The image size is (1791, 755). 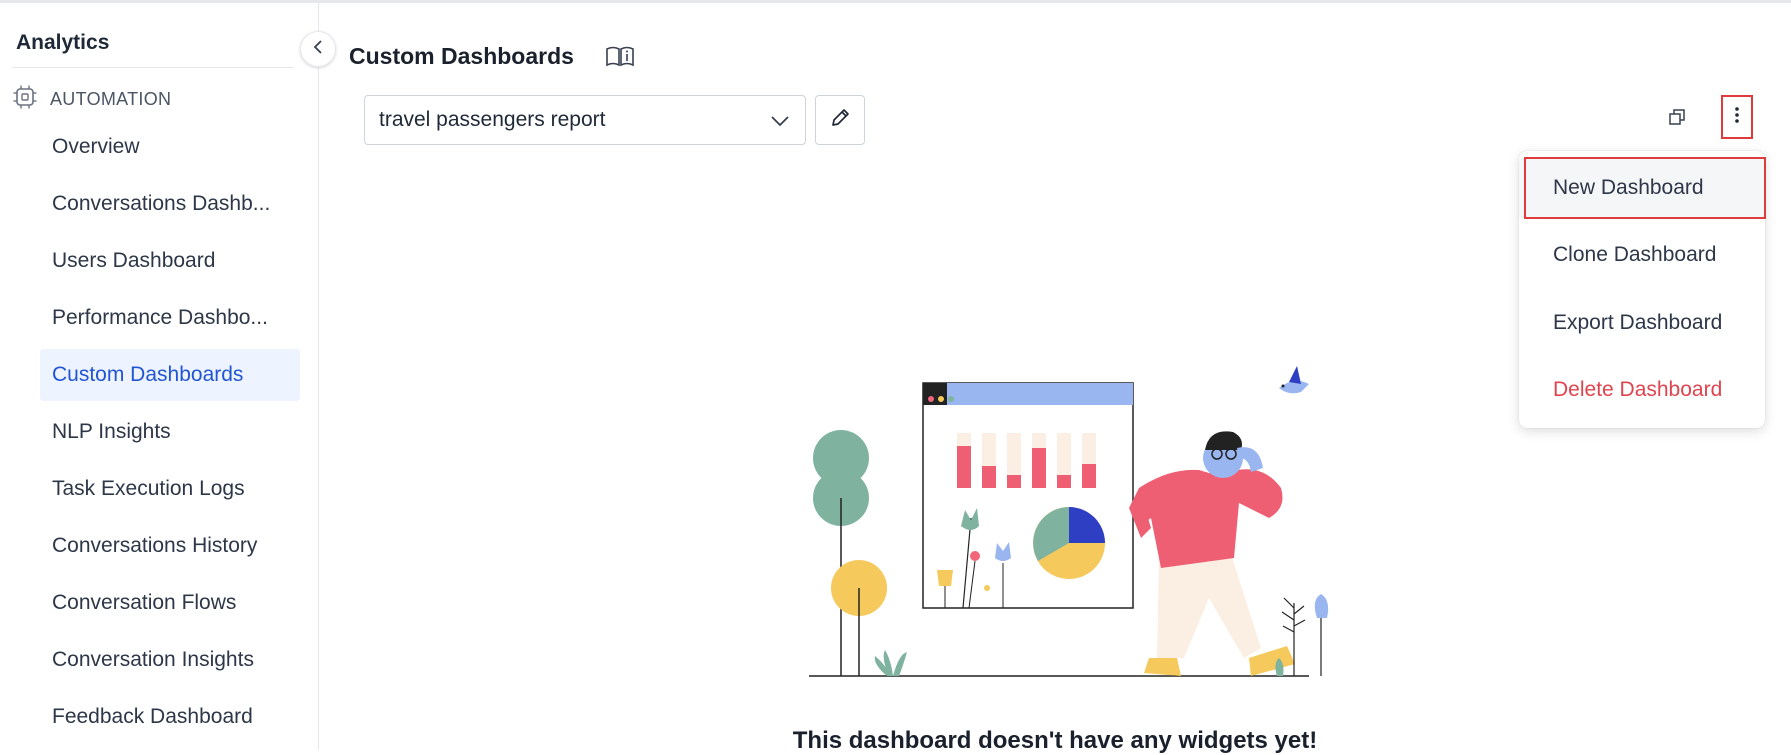 I want to click on book-info-icon, so click(x=620, y=59).